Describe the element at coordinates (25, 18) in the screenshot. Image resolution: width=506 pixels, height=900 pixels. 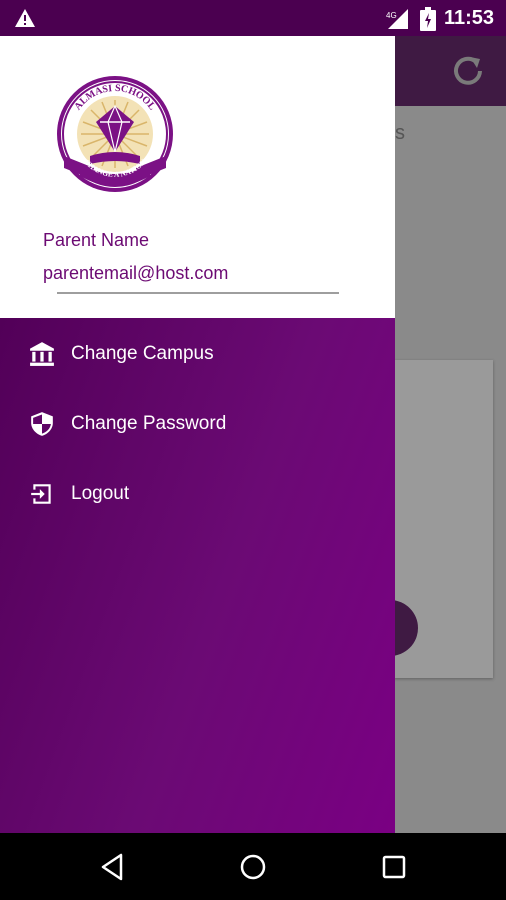
I see `warning-icon` at that location.